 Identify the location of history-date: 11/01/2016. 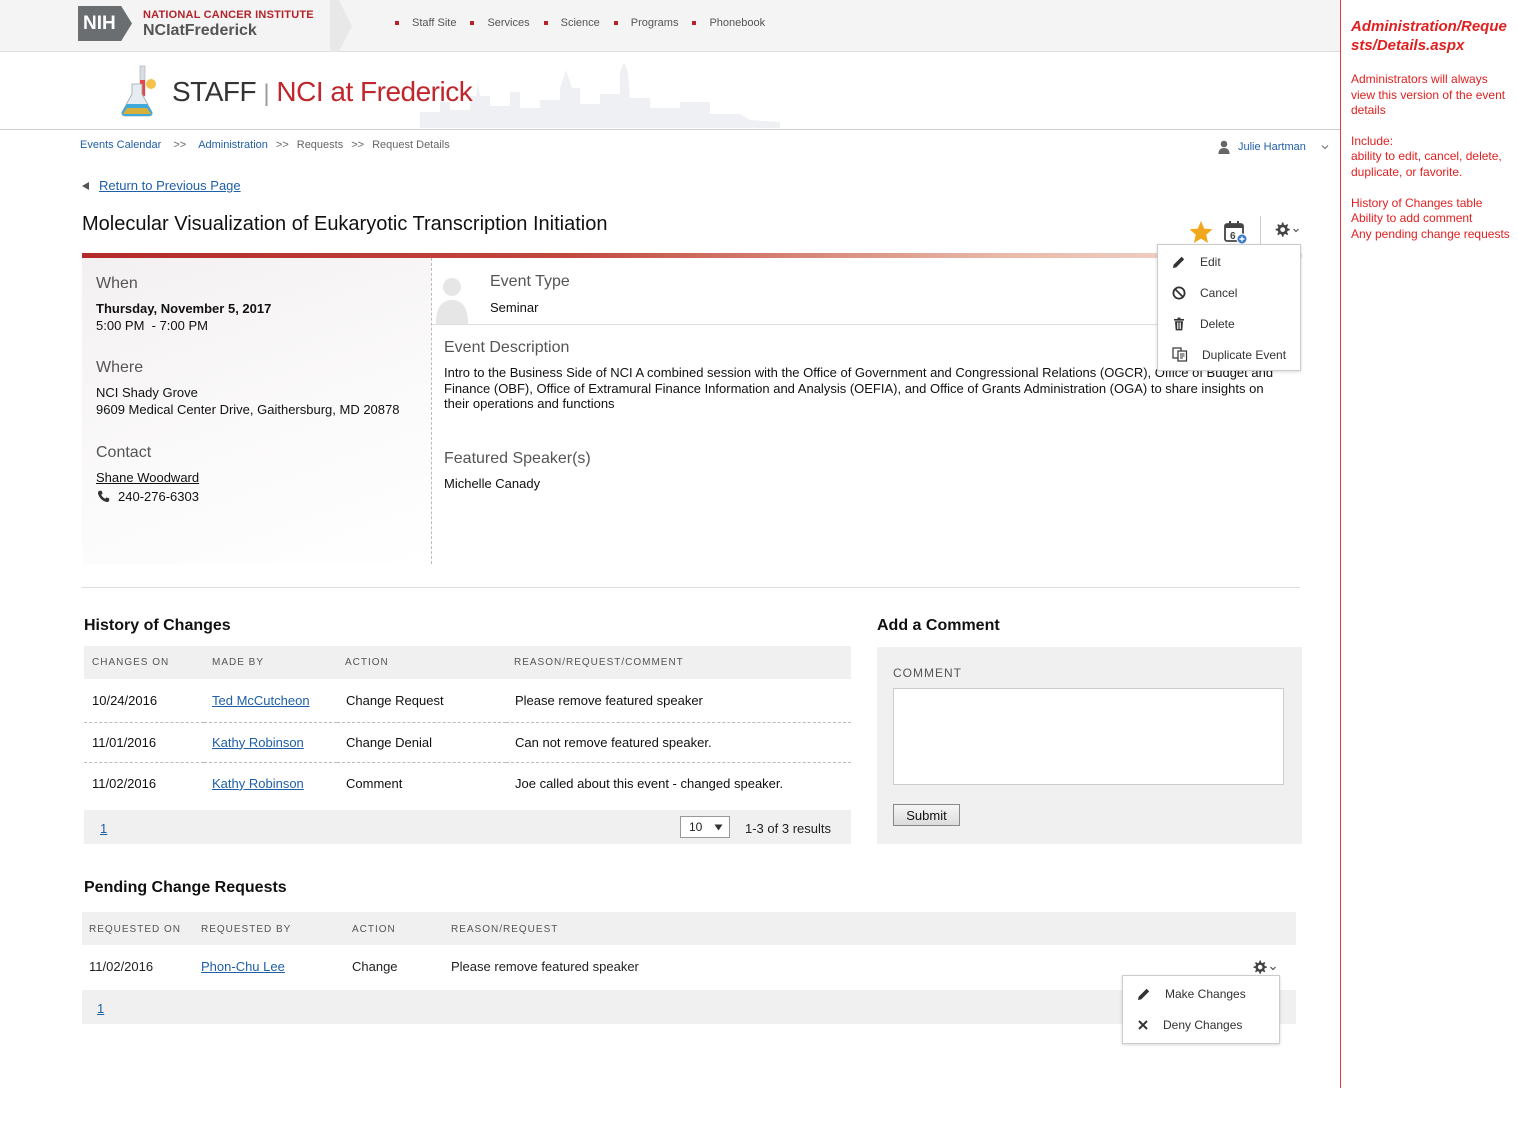
(124, 742).